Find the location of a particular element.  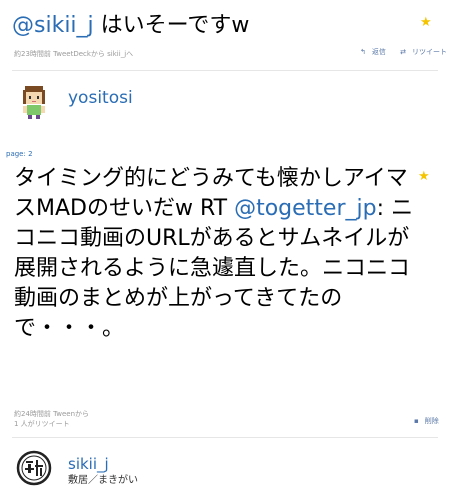

tweet-body: はいそーですw is located at coordinates (171, 25).